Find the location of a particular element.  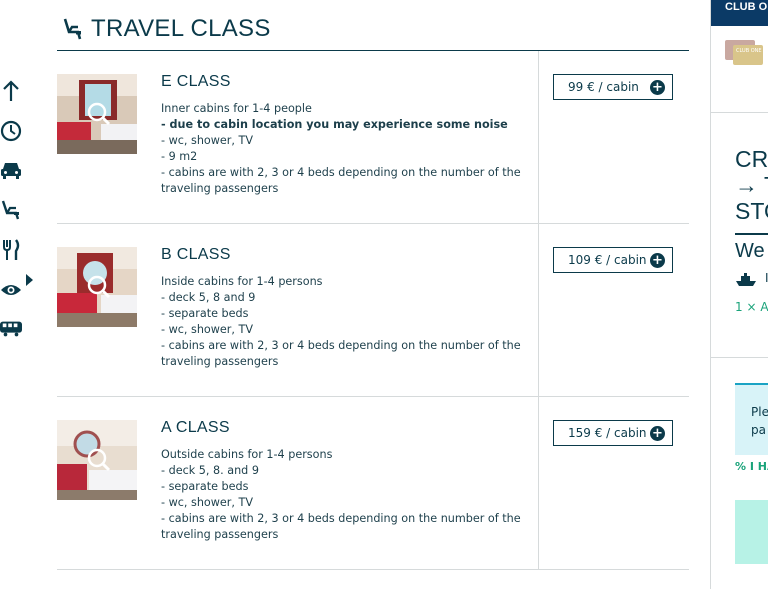

class-title: A CLASS is located at coordinates (195, 427).